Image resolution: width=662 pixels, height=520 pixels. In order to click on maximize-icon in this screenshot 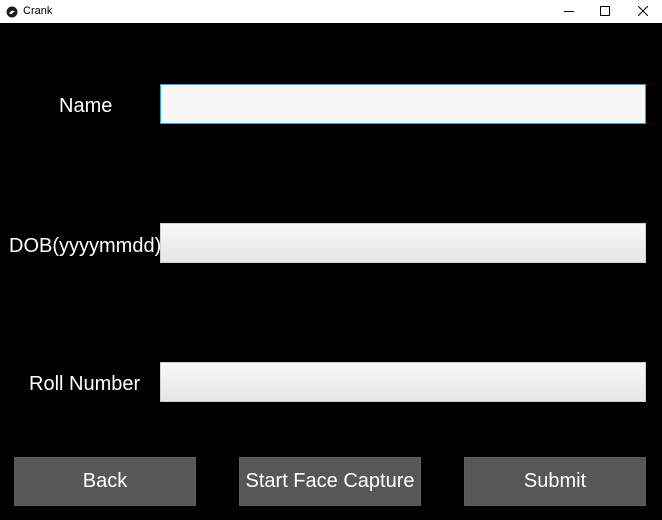, I will do `click(605, 12)`.